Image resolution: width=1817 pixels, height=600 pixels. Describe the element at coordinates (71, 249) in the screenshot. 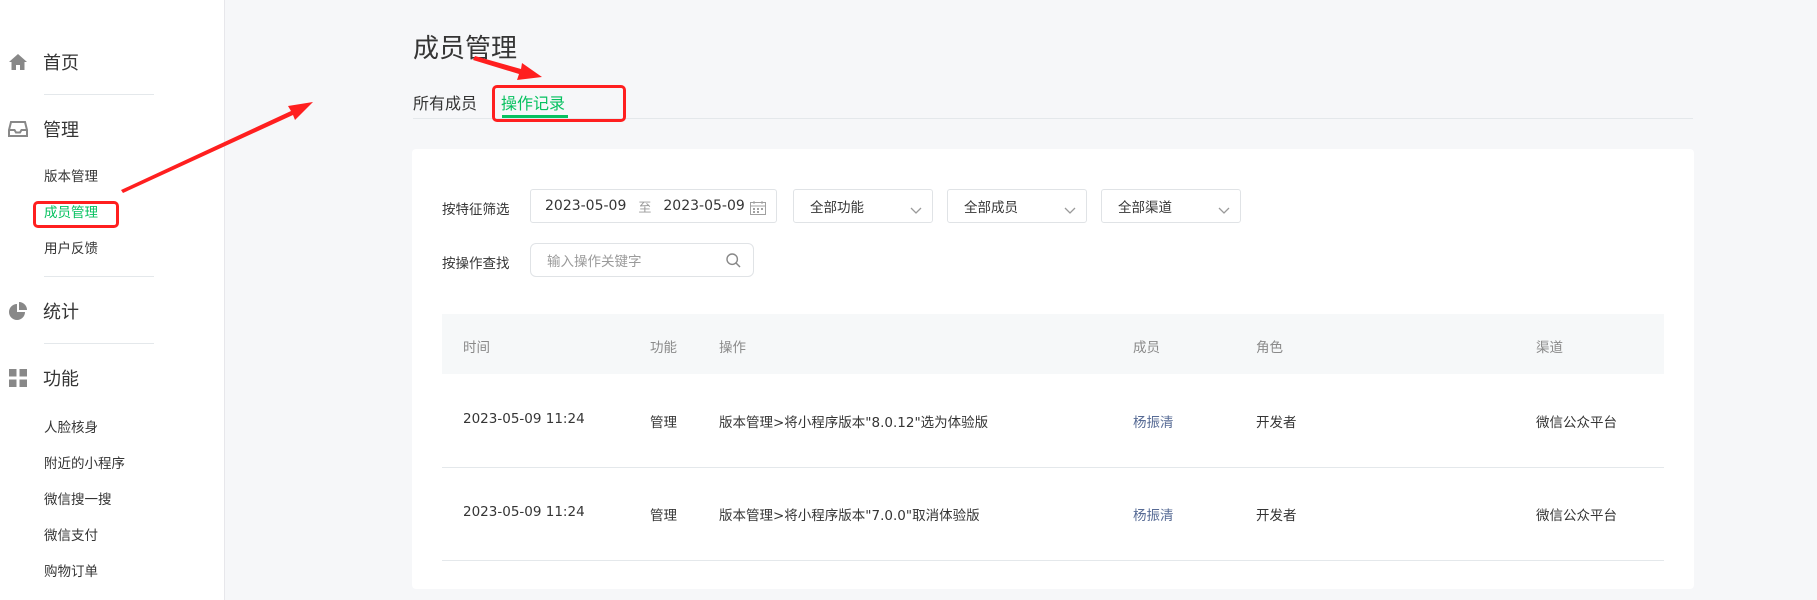

I see `sidebar-item-user-feedback: 用户反馈` at that location.